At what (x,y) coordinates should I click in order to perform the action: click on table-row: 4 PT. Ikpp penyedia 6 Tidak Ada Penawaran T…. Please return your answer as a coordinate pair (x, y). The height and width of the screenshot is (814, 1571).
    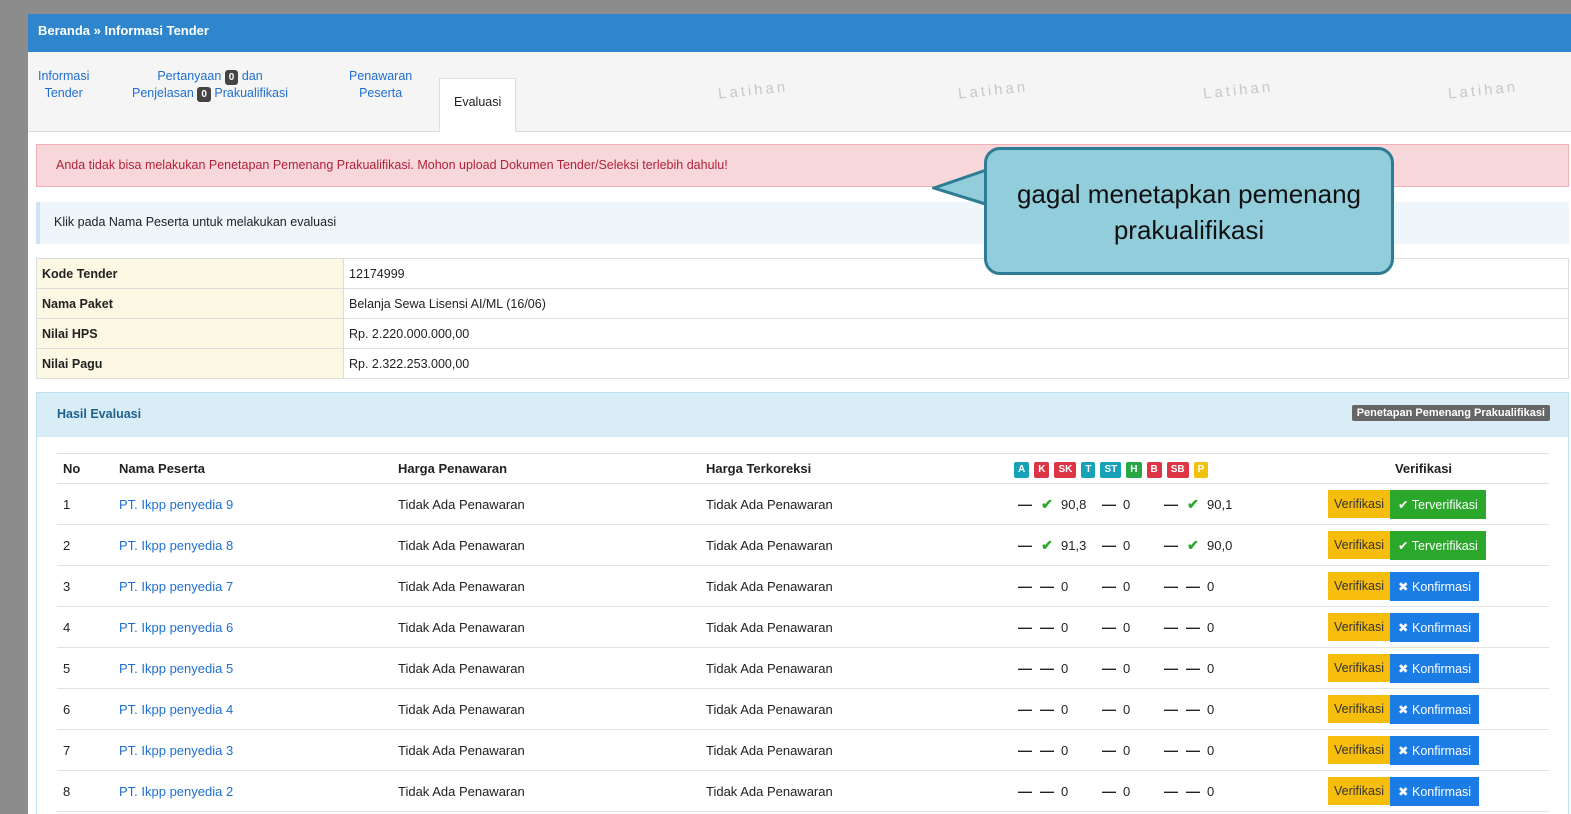
    Looking at the image, I should click on (803, 627).